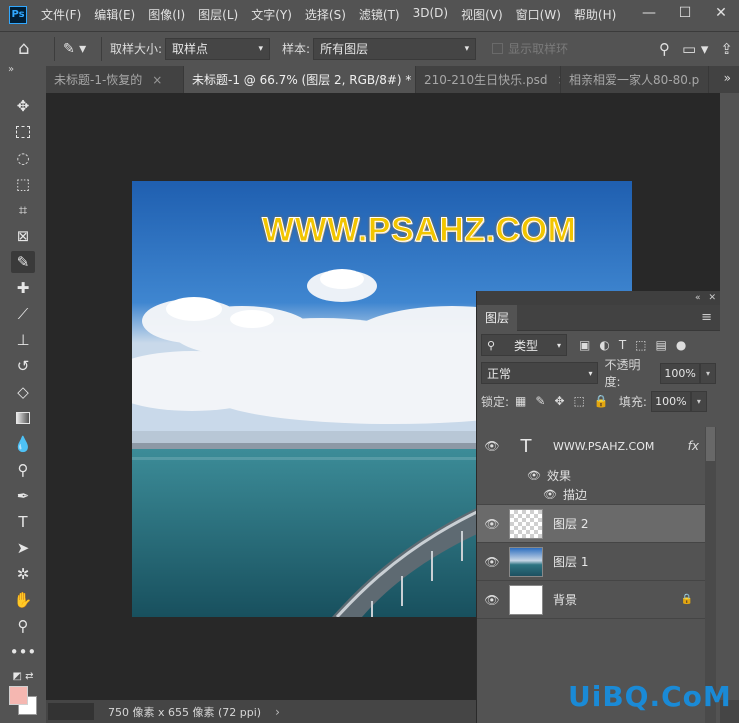 The image size is (739, 723). Describe the element at coordinates (114, 14) in the screenshot. I see `menu-edit: 编辑(E)` at that location.